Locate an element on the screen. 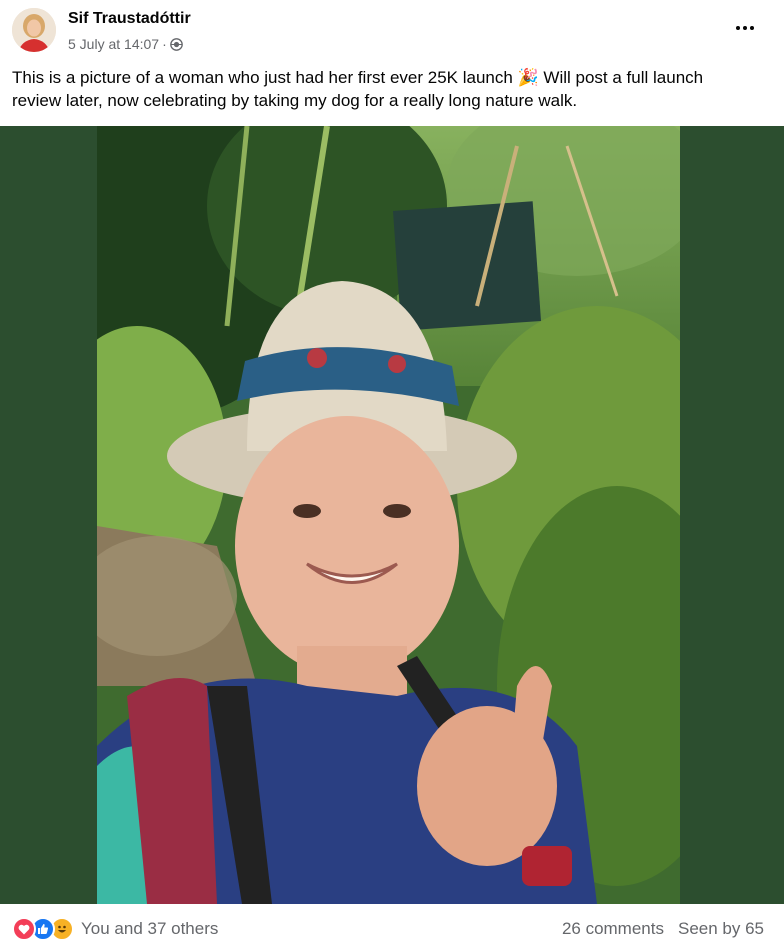 The image size is (784, 950). reaction-count: You and 37 others is located at coordinates (150, 928).